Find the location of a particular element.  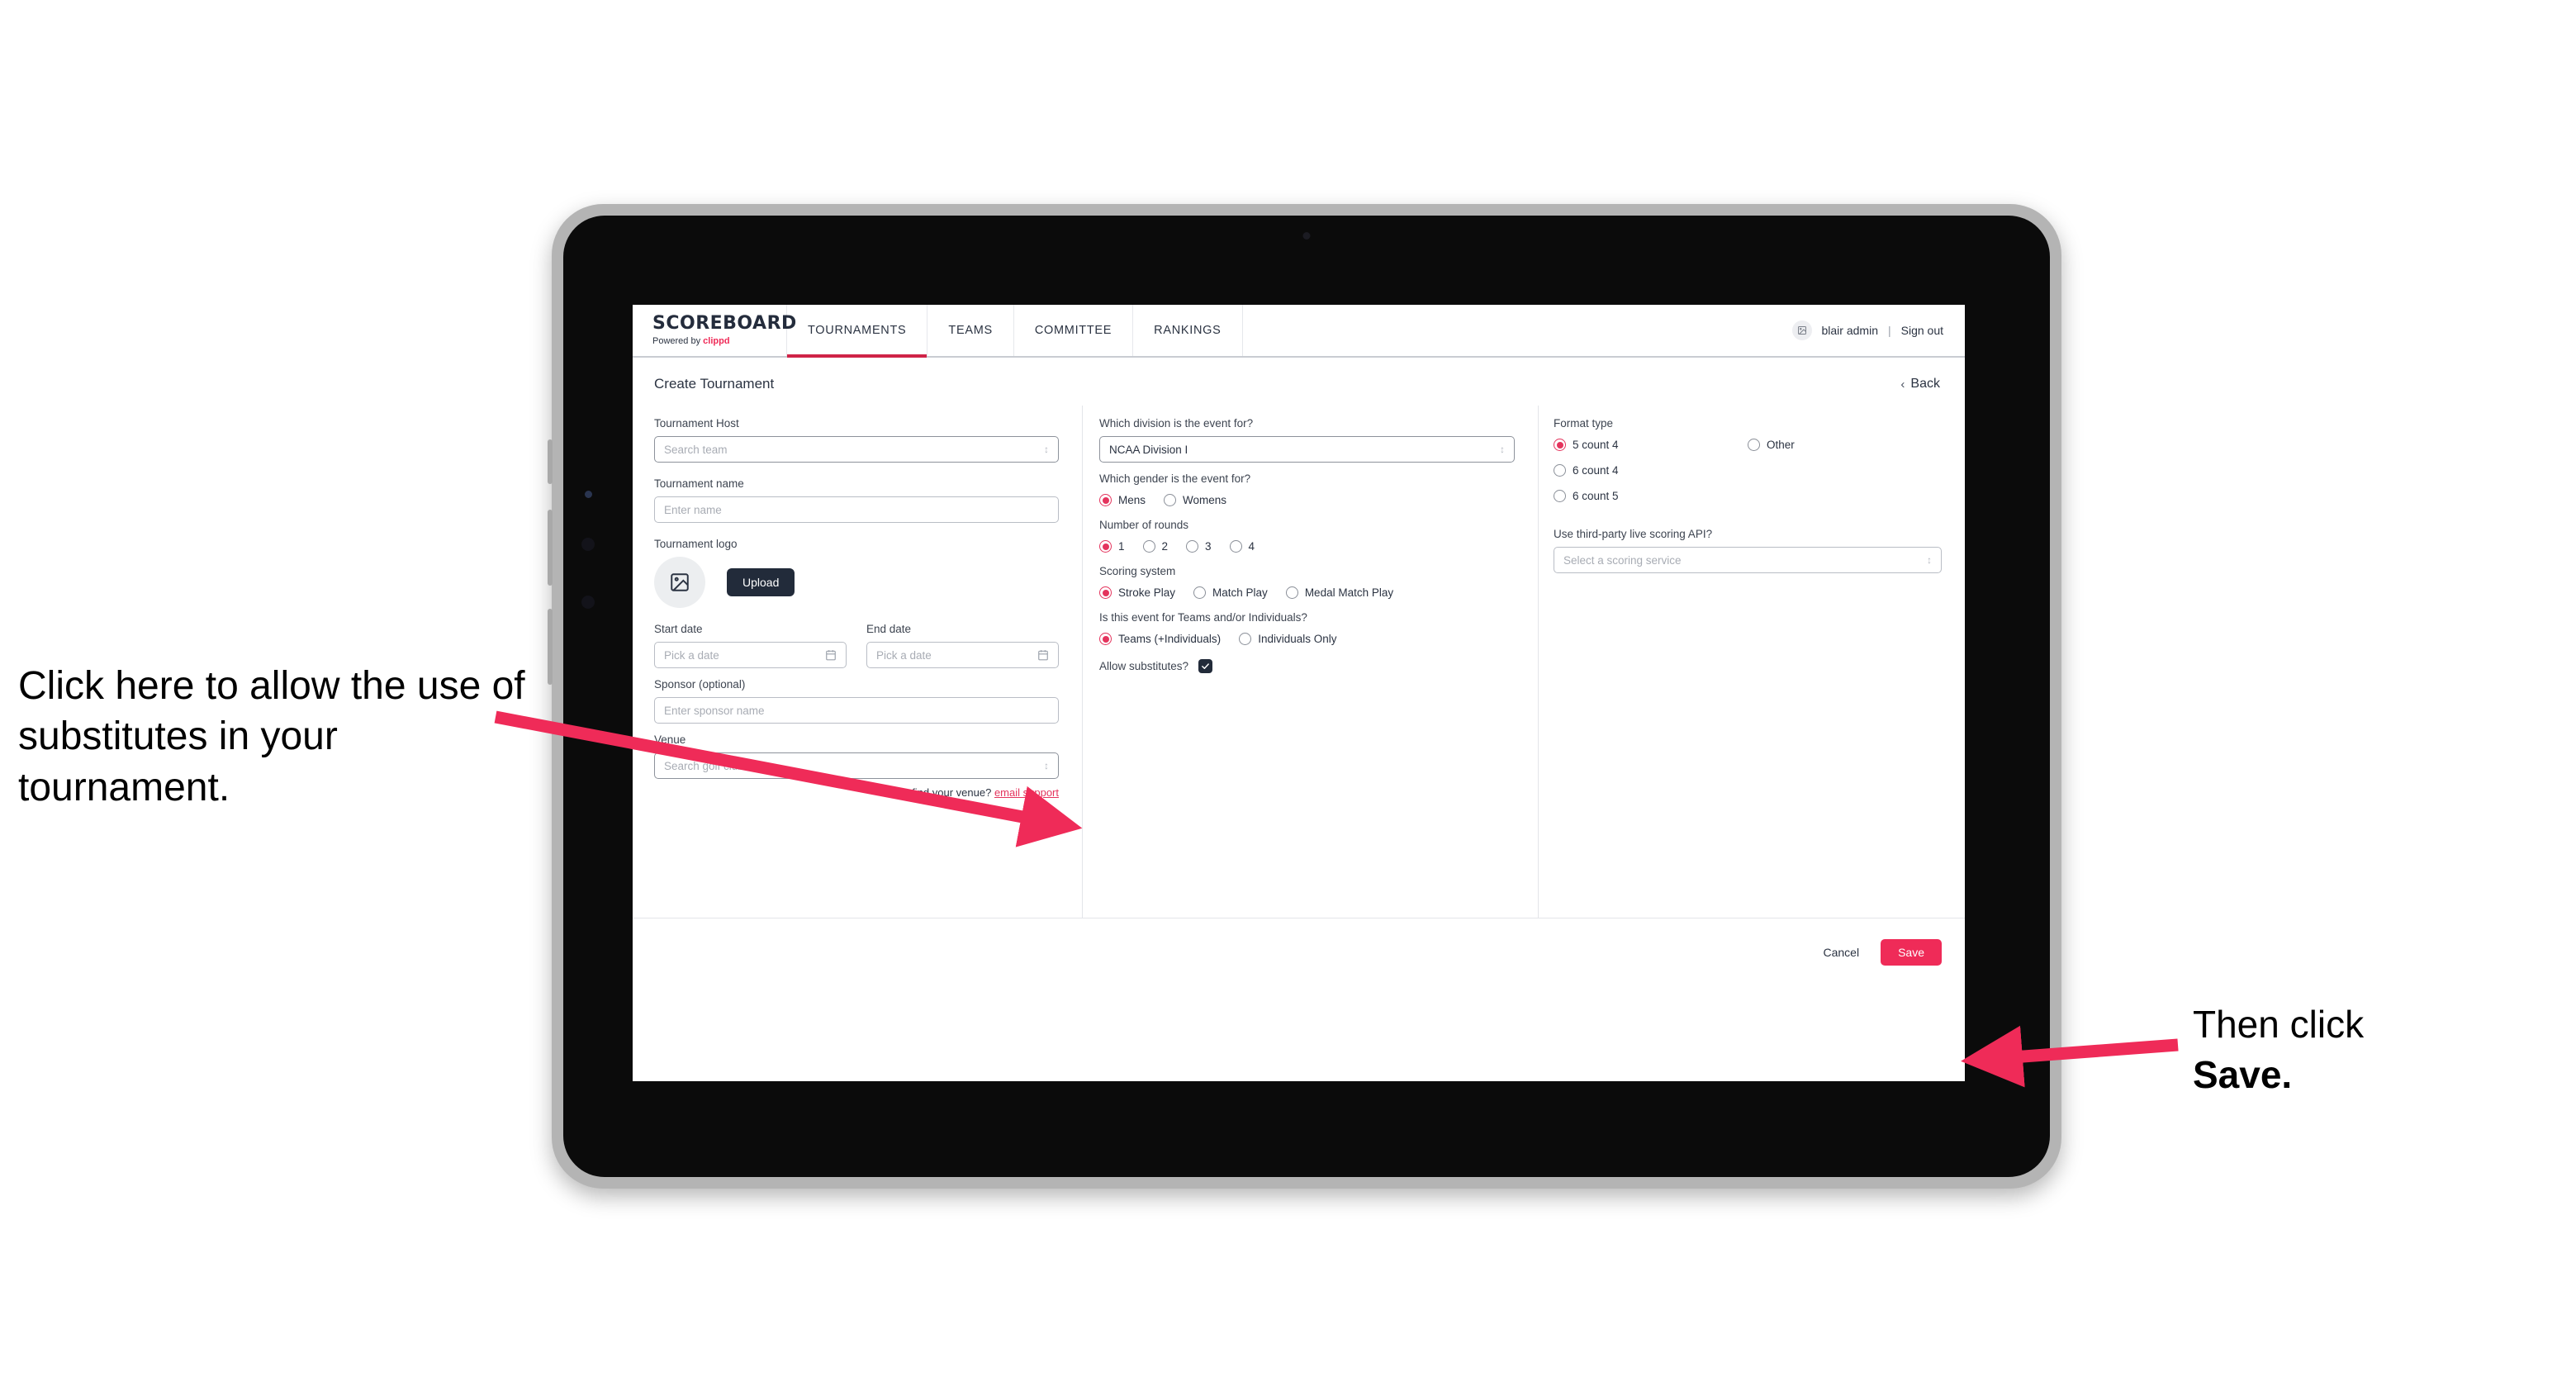

sponsor-label: Sponsor (optional) is located at coordinates (700, 684).